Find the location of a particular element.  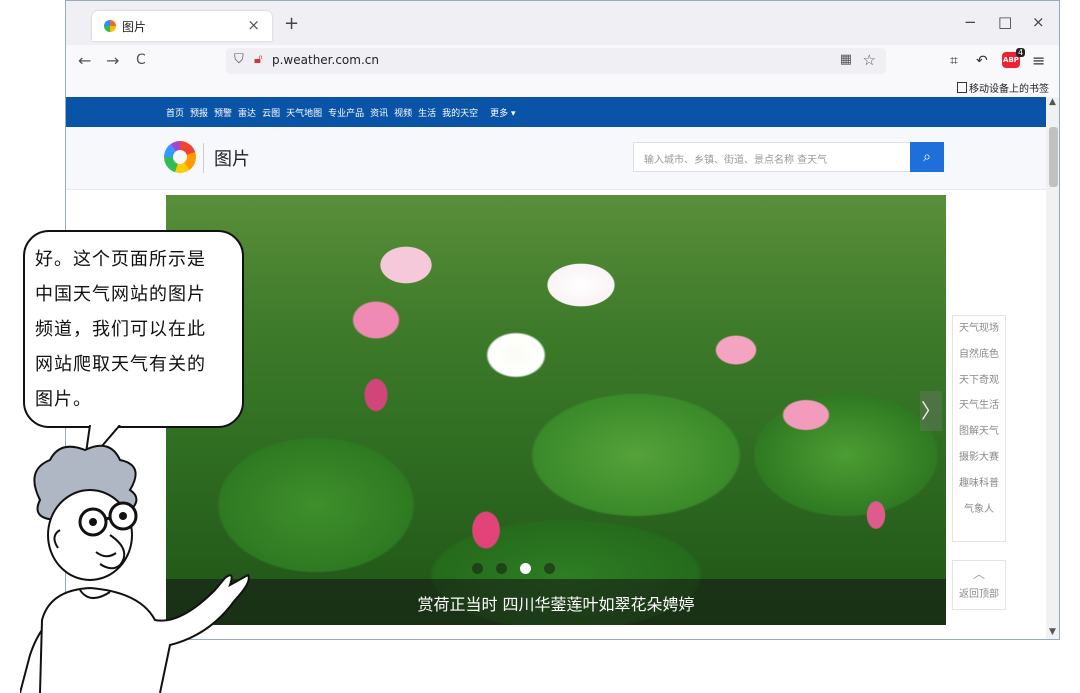

speech-line: 中国天气网站的图片 is located at coordinates (120, 294).